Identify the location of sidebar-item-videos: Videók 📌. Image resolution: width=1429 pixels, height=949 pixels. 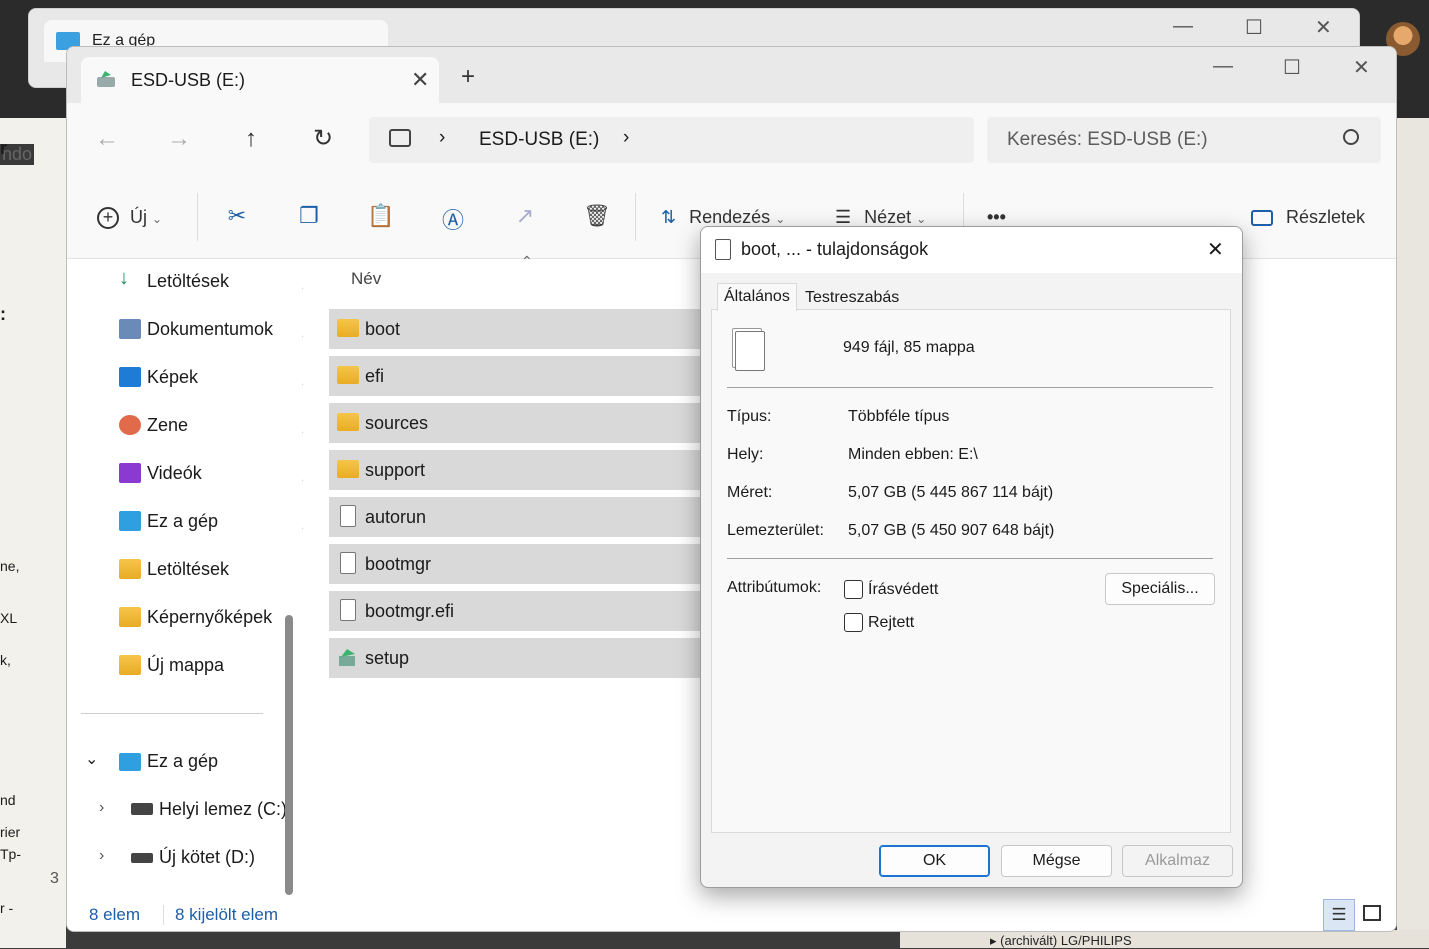
(210, 477).